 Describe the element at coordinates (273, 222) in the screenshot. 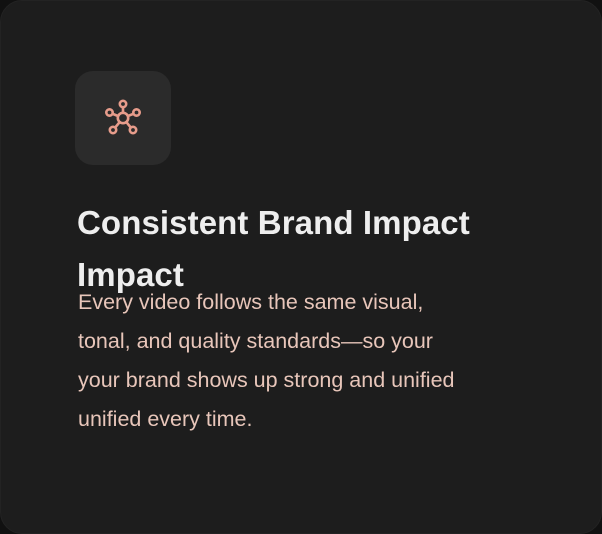

I see `card-title-line-1: Consistent Brand Impact` at that location.